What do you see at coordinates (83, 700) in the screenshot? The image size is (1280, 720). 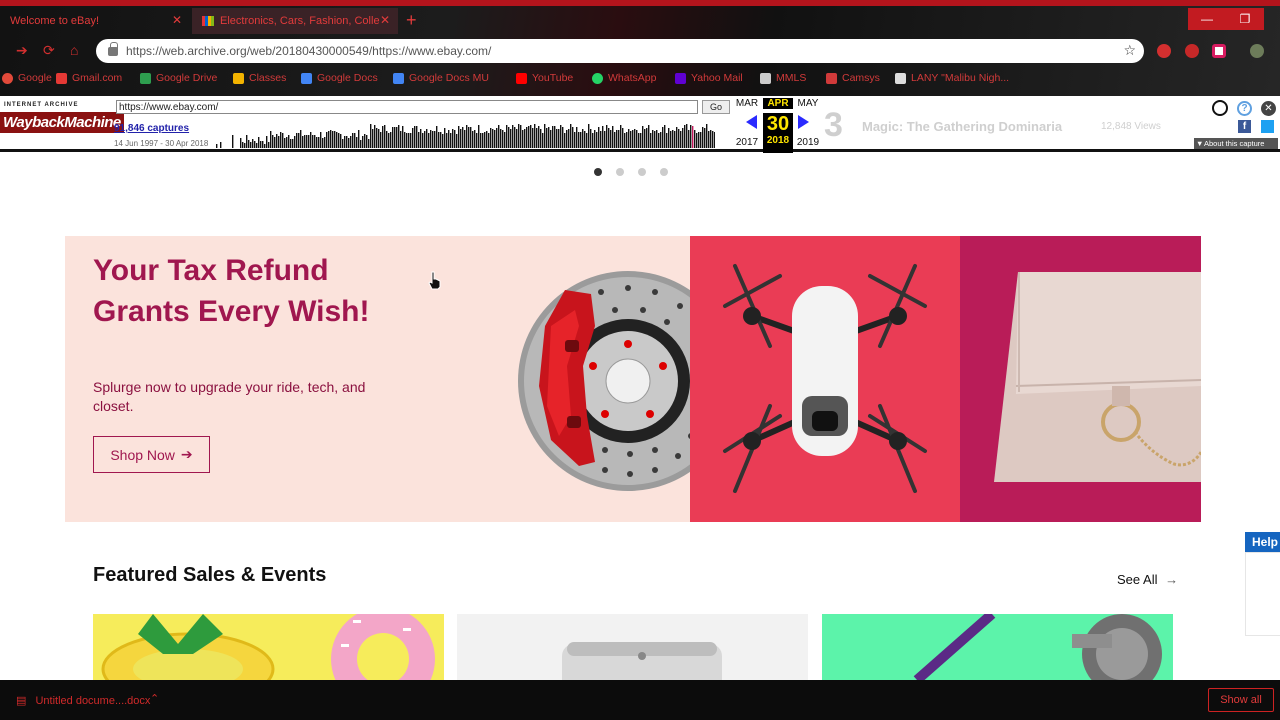 I see `download-item: ▤ Untitled docume....docx` at bounding box center [83, 700].